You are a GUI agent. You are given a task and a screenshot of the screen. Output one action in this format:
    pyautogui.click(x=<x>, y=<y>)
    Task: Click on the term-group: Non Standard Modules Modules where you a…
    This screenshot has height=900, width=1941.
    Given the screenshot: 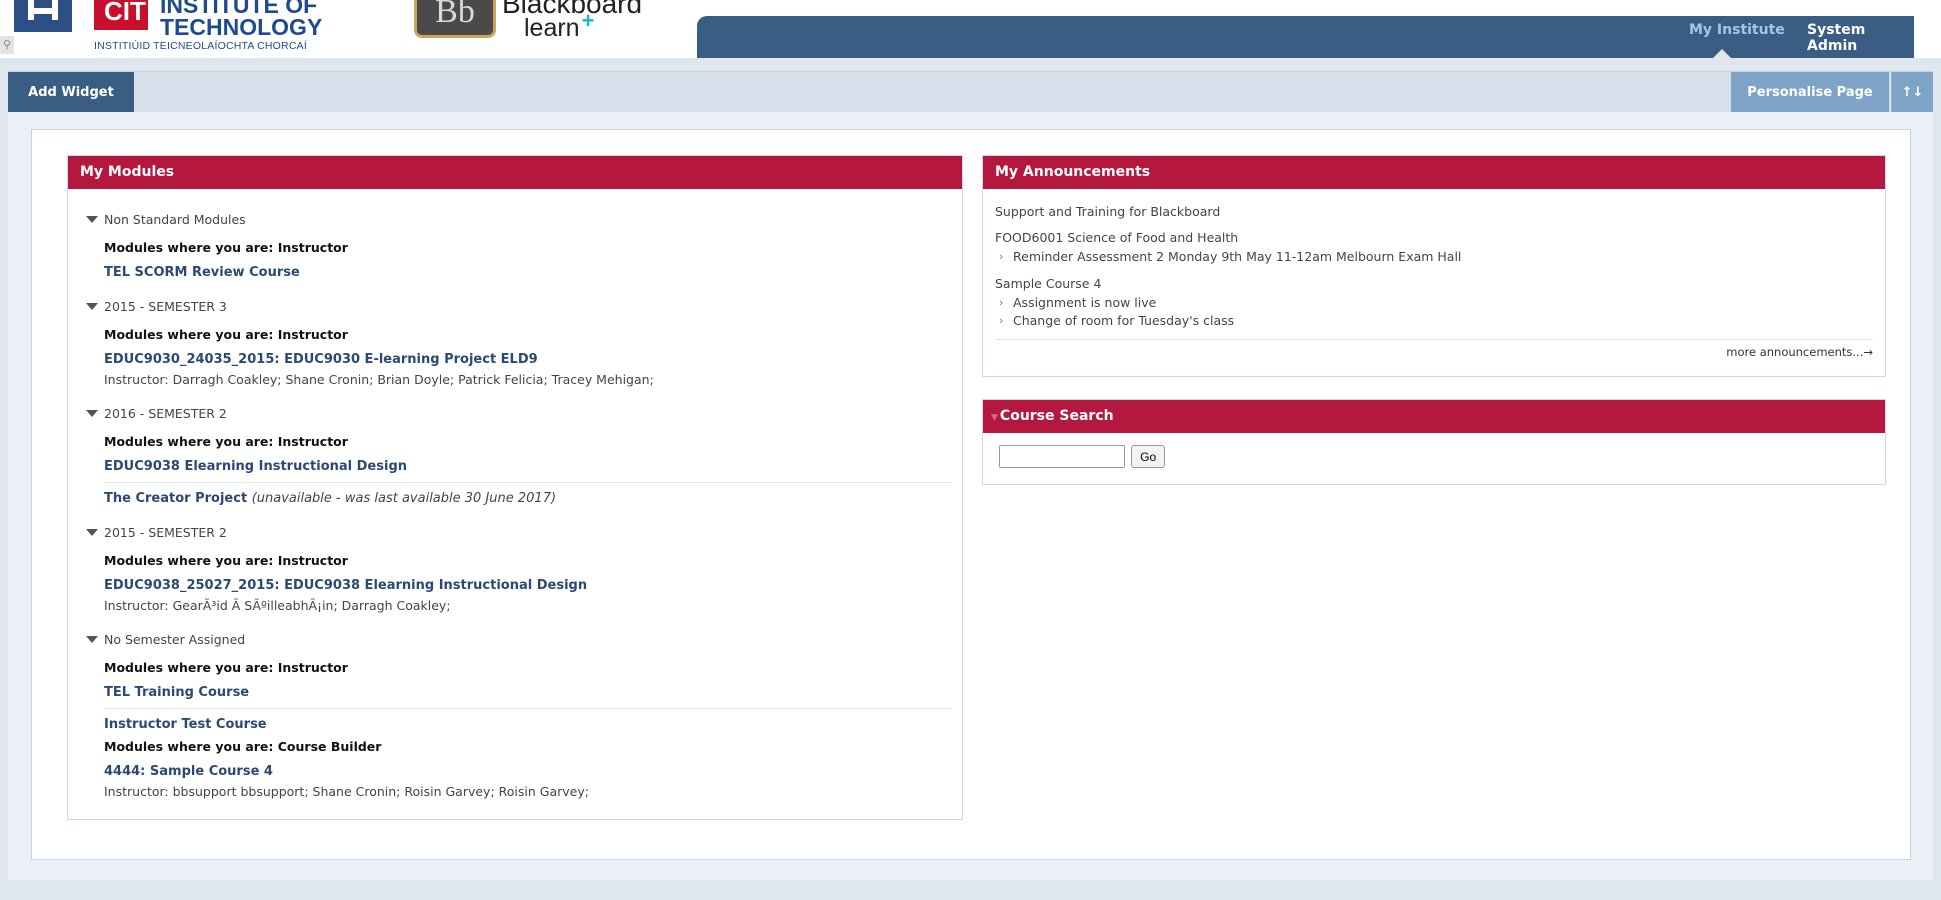 What is the action you would take?
    pyautogui.click(x=515, y=246)
    